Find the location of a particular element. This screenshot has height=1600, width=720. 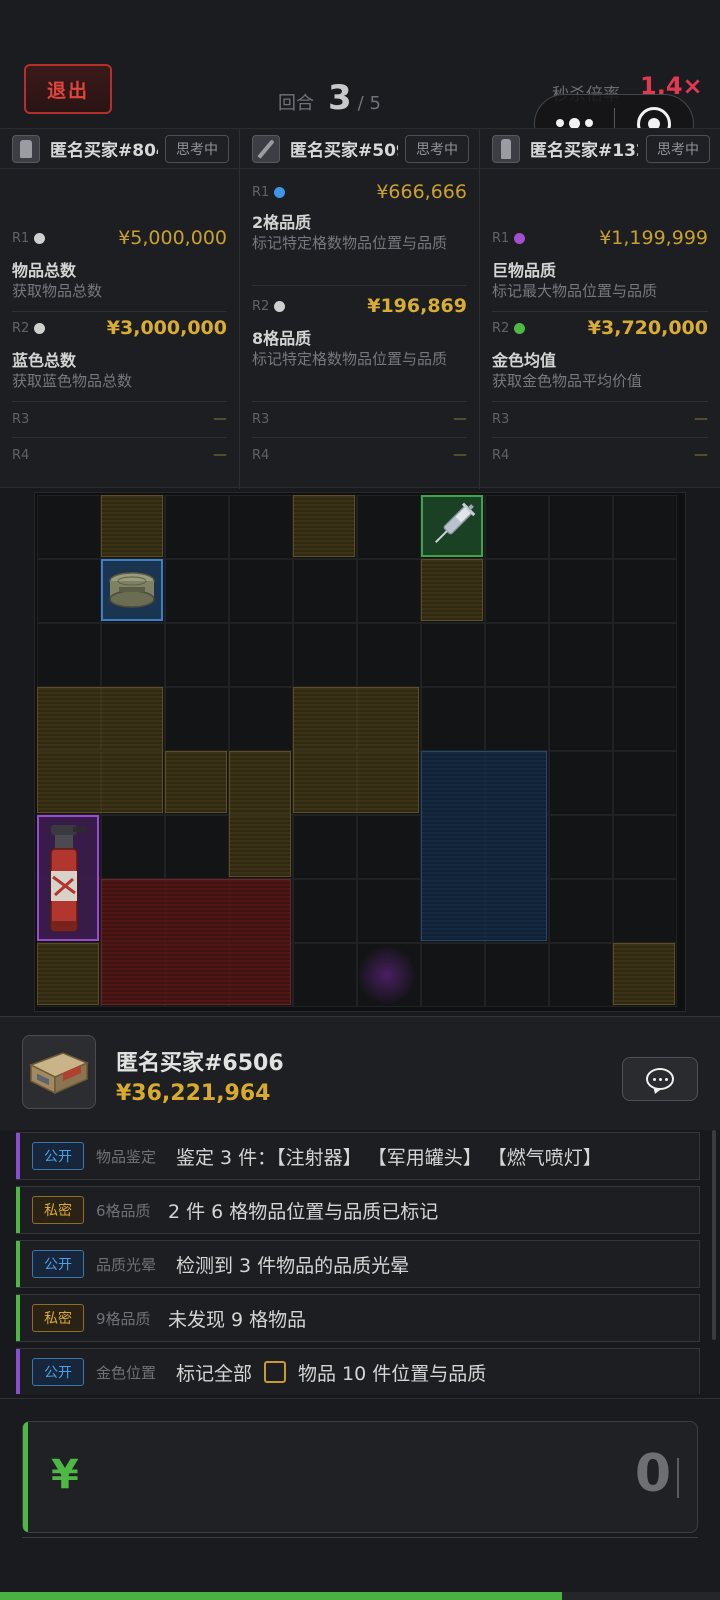

round-label: 回合 is located at coordinates (296, 103).